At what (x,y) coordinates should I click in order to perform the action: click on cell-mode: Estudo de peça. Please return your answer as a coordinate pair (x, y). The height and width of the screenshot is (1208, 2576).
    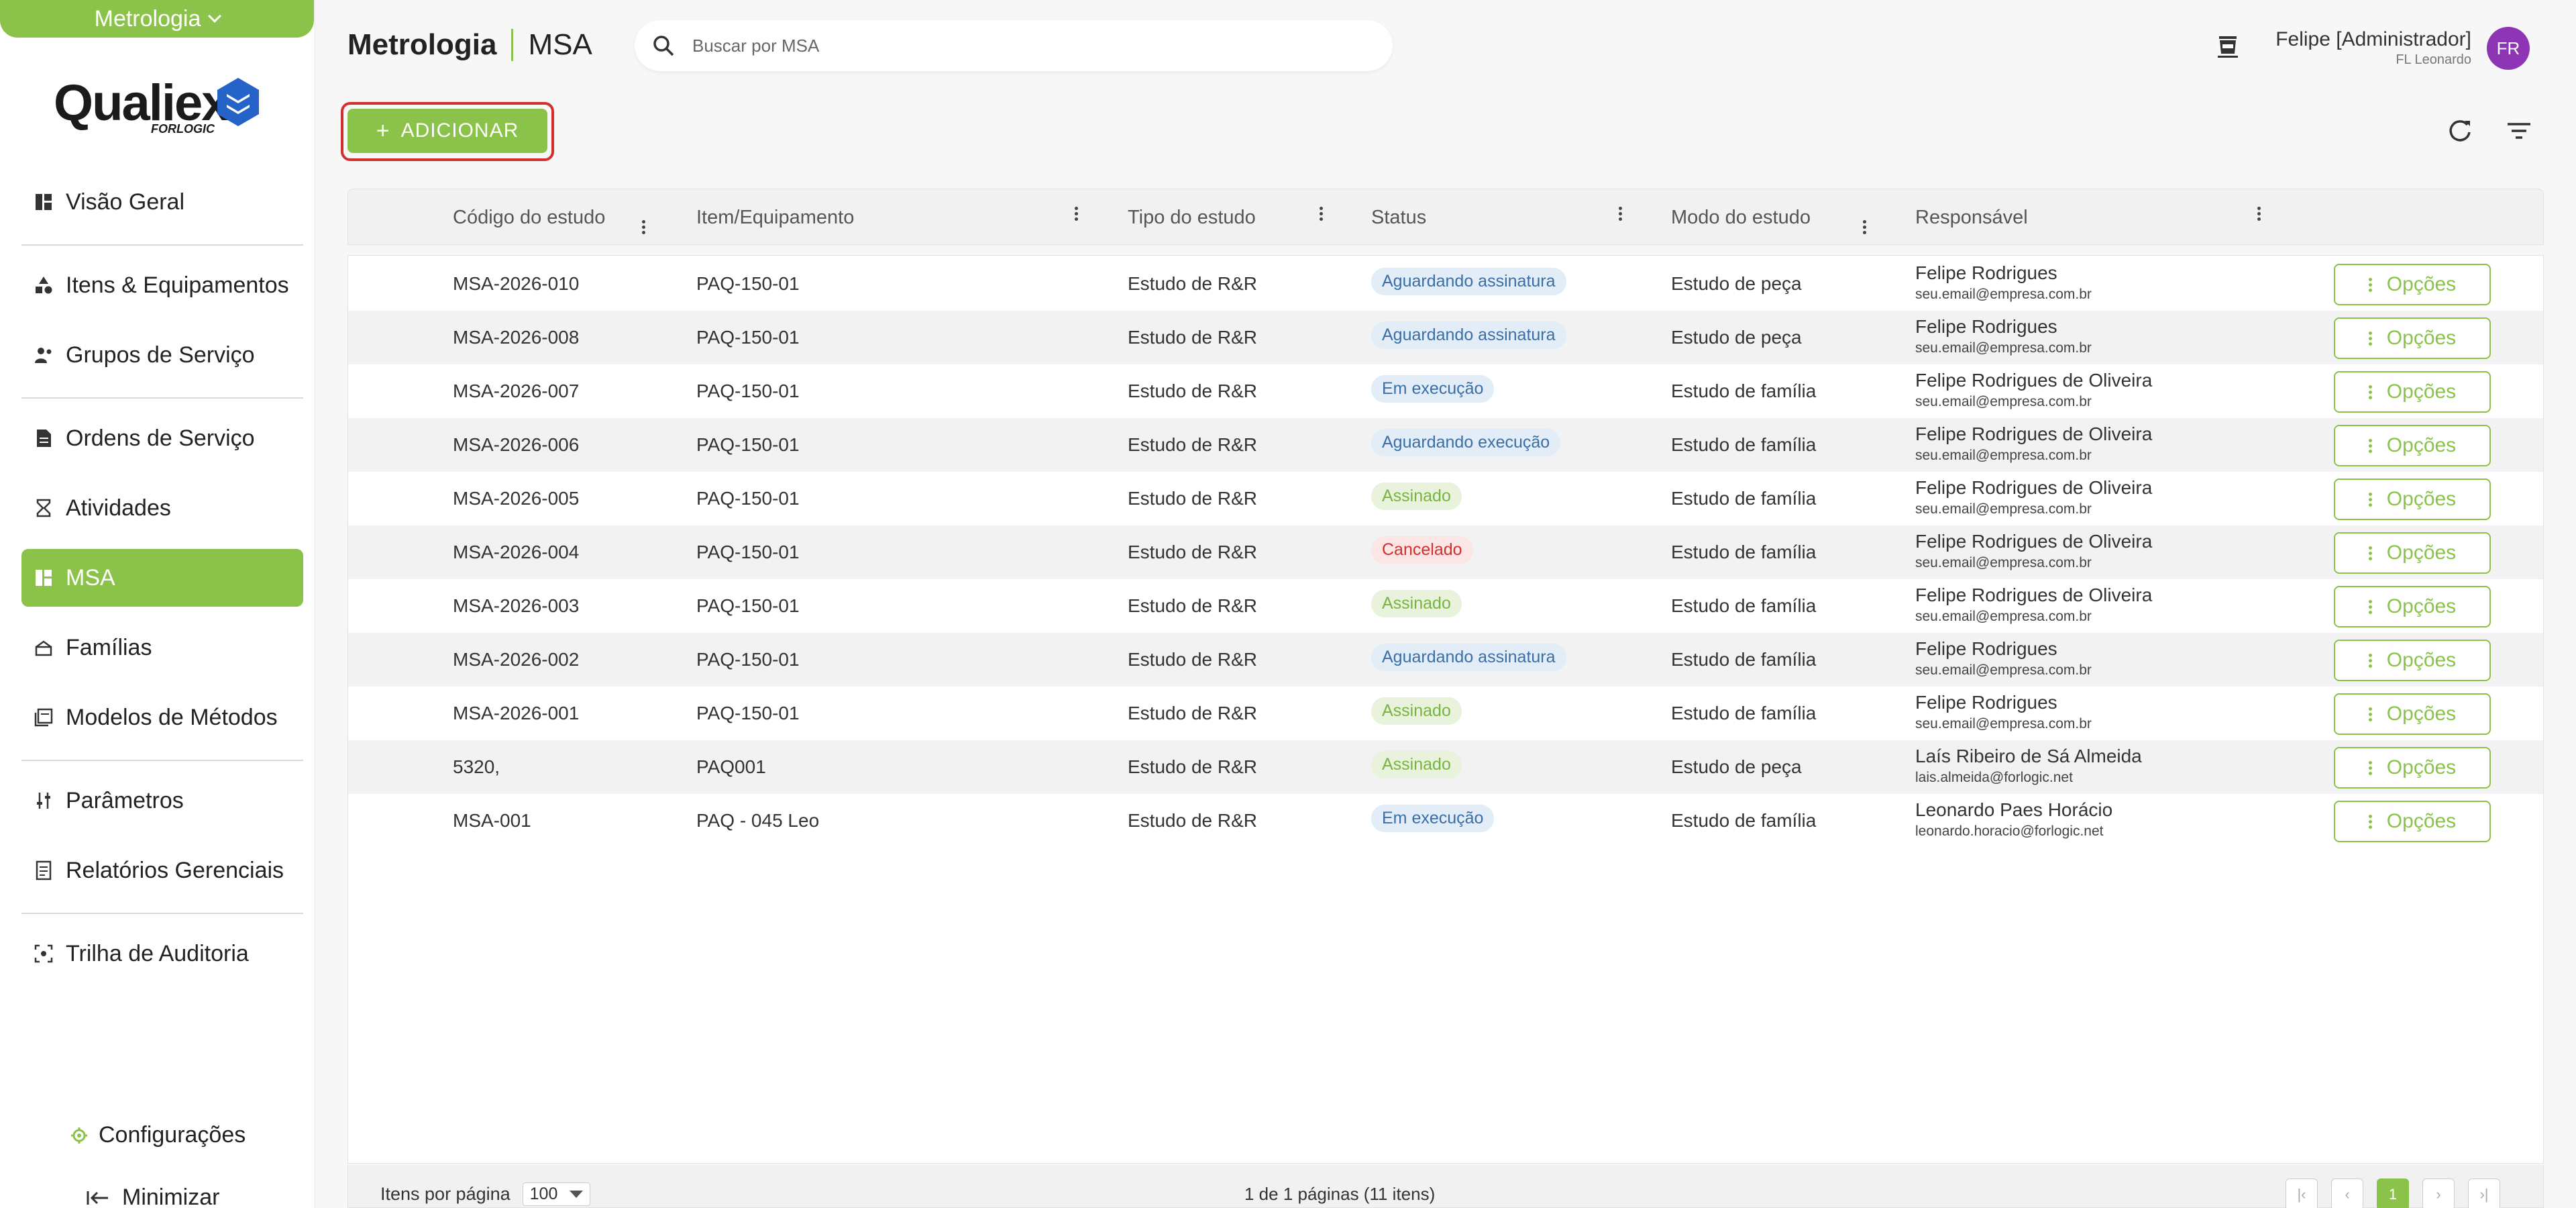
    Looking at the image, I should click on (1736, 766).